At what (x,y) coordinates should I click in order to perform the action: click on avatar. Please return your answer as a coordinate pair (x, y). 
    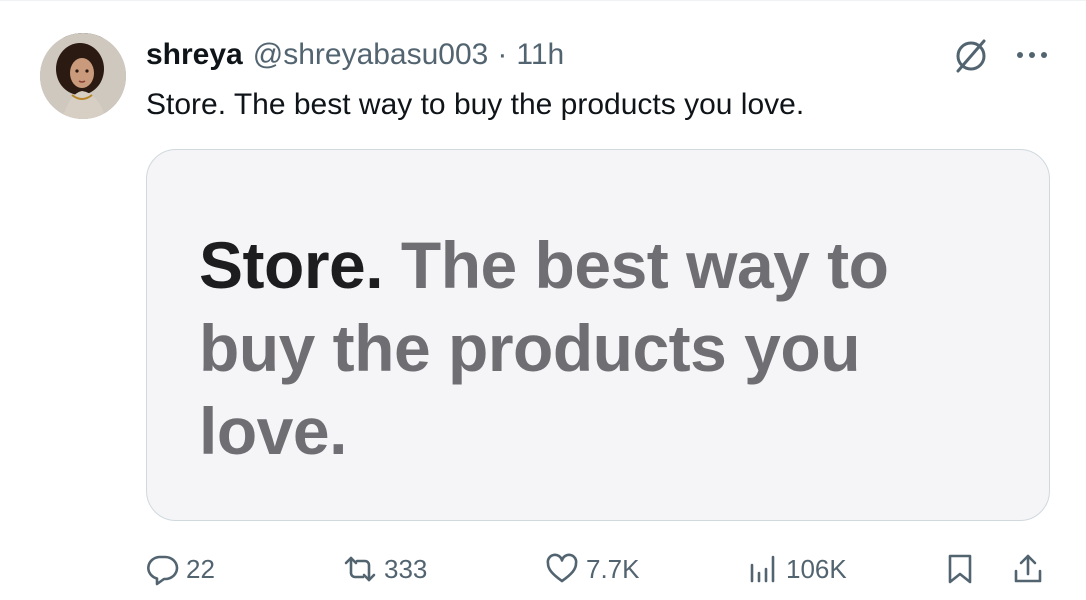
    Looking at the image, I should click on (83, 76).